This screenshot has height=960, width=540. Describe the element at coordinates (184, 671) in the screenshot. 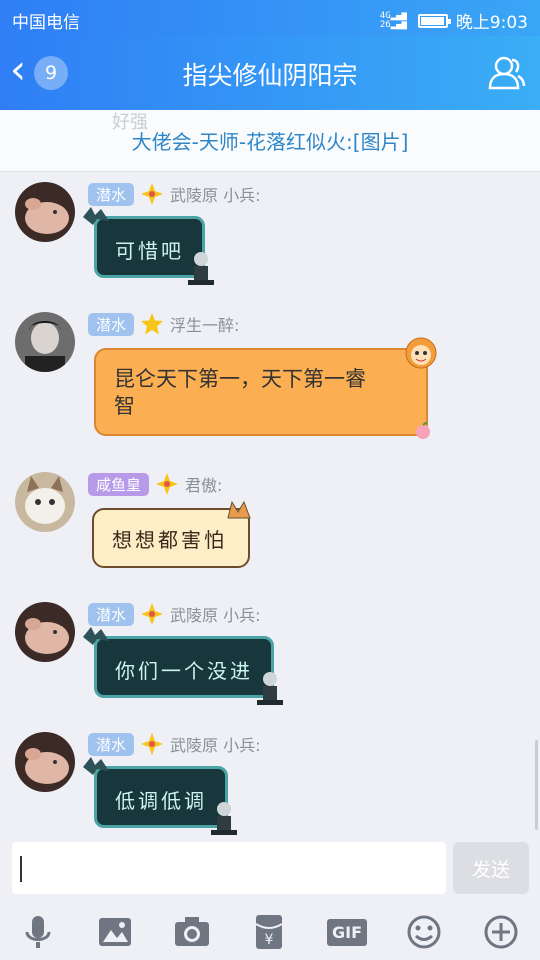

I see `message-text: 你们一个没进` at that location.